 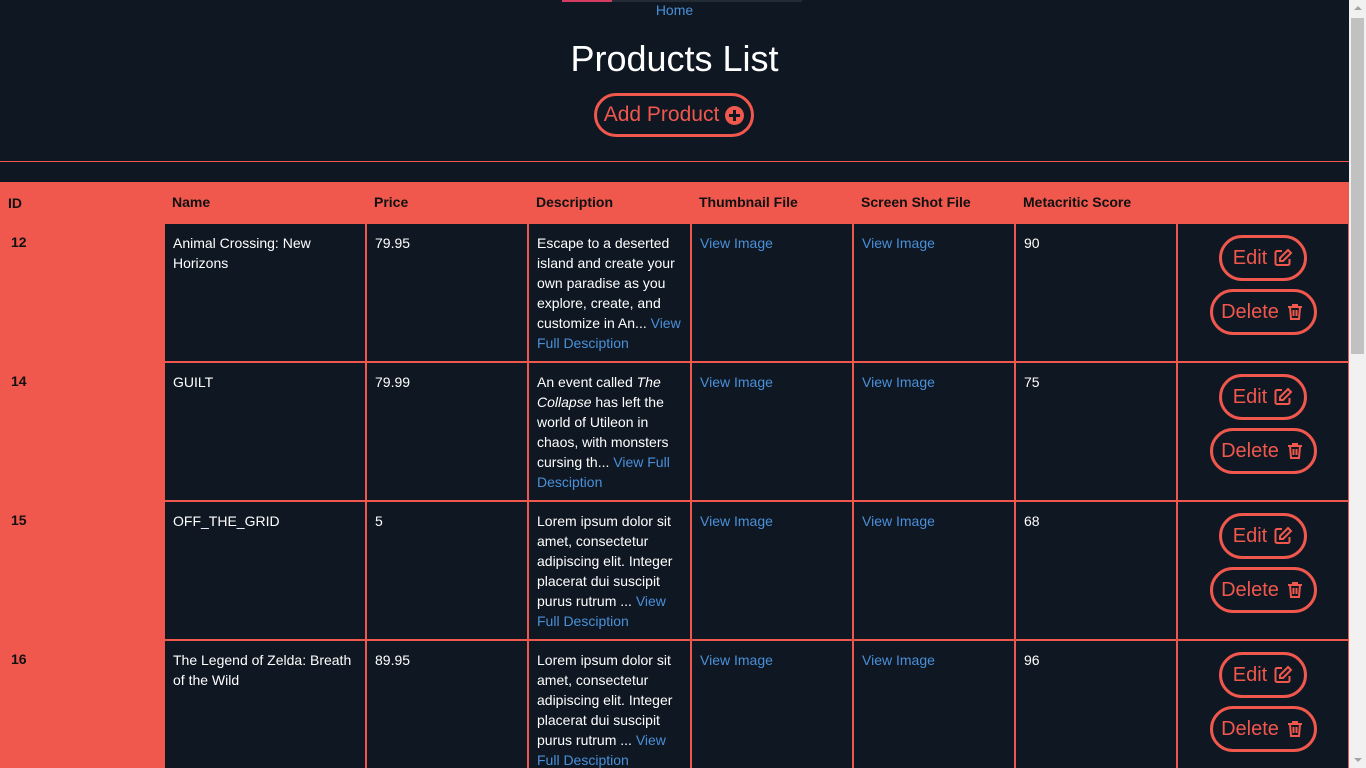 What do you see at coordinates (447, 703) in the screenshot?
I see `product-price: 89.95` at bounding box center [447, 703].